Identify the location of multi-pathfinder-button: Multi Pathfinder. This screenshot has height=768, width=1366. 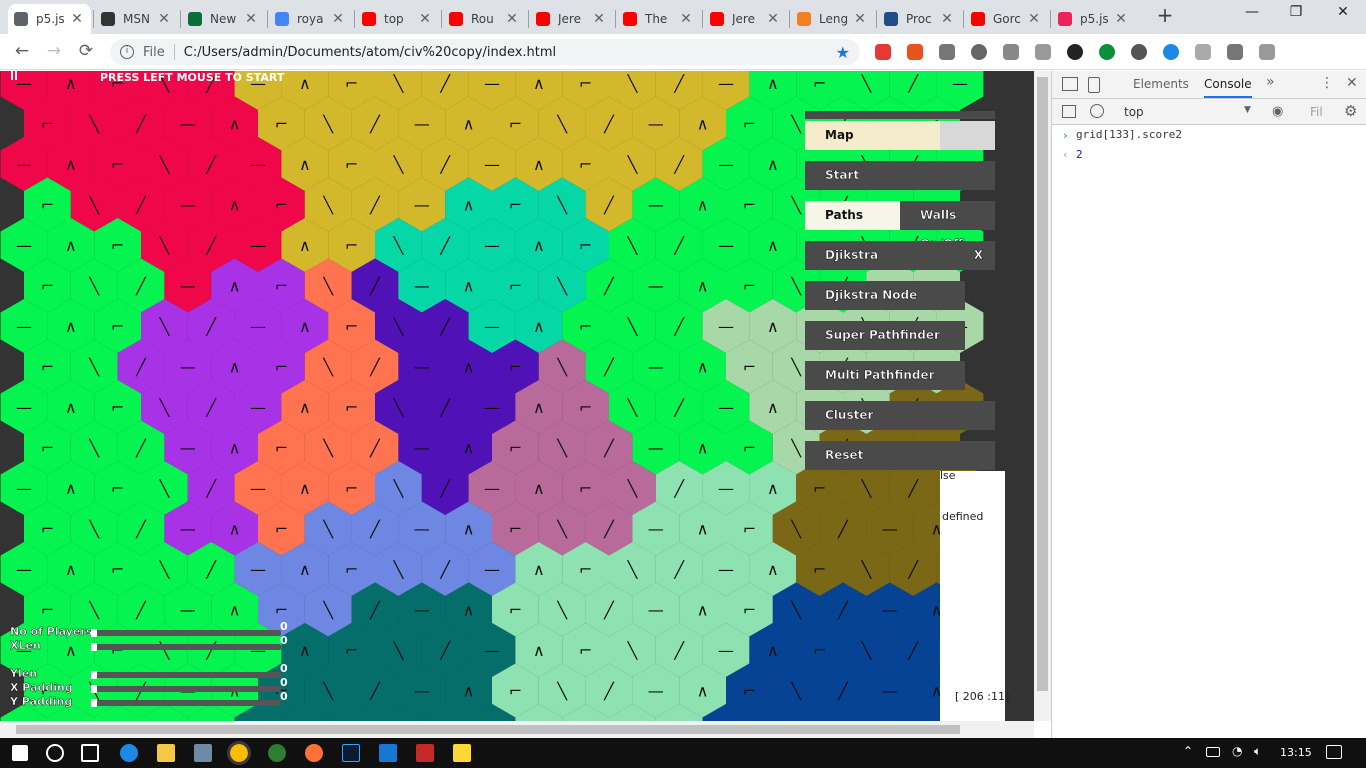
(885, 375).